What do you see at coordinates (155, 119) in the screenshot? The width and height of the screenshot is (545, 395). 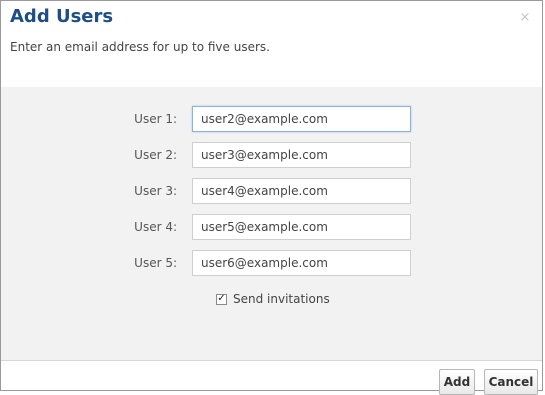 I see `user-1-label: User 1:` at bounding box center [155, 119].